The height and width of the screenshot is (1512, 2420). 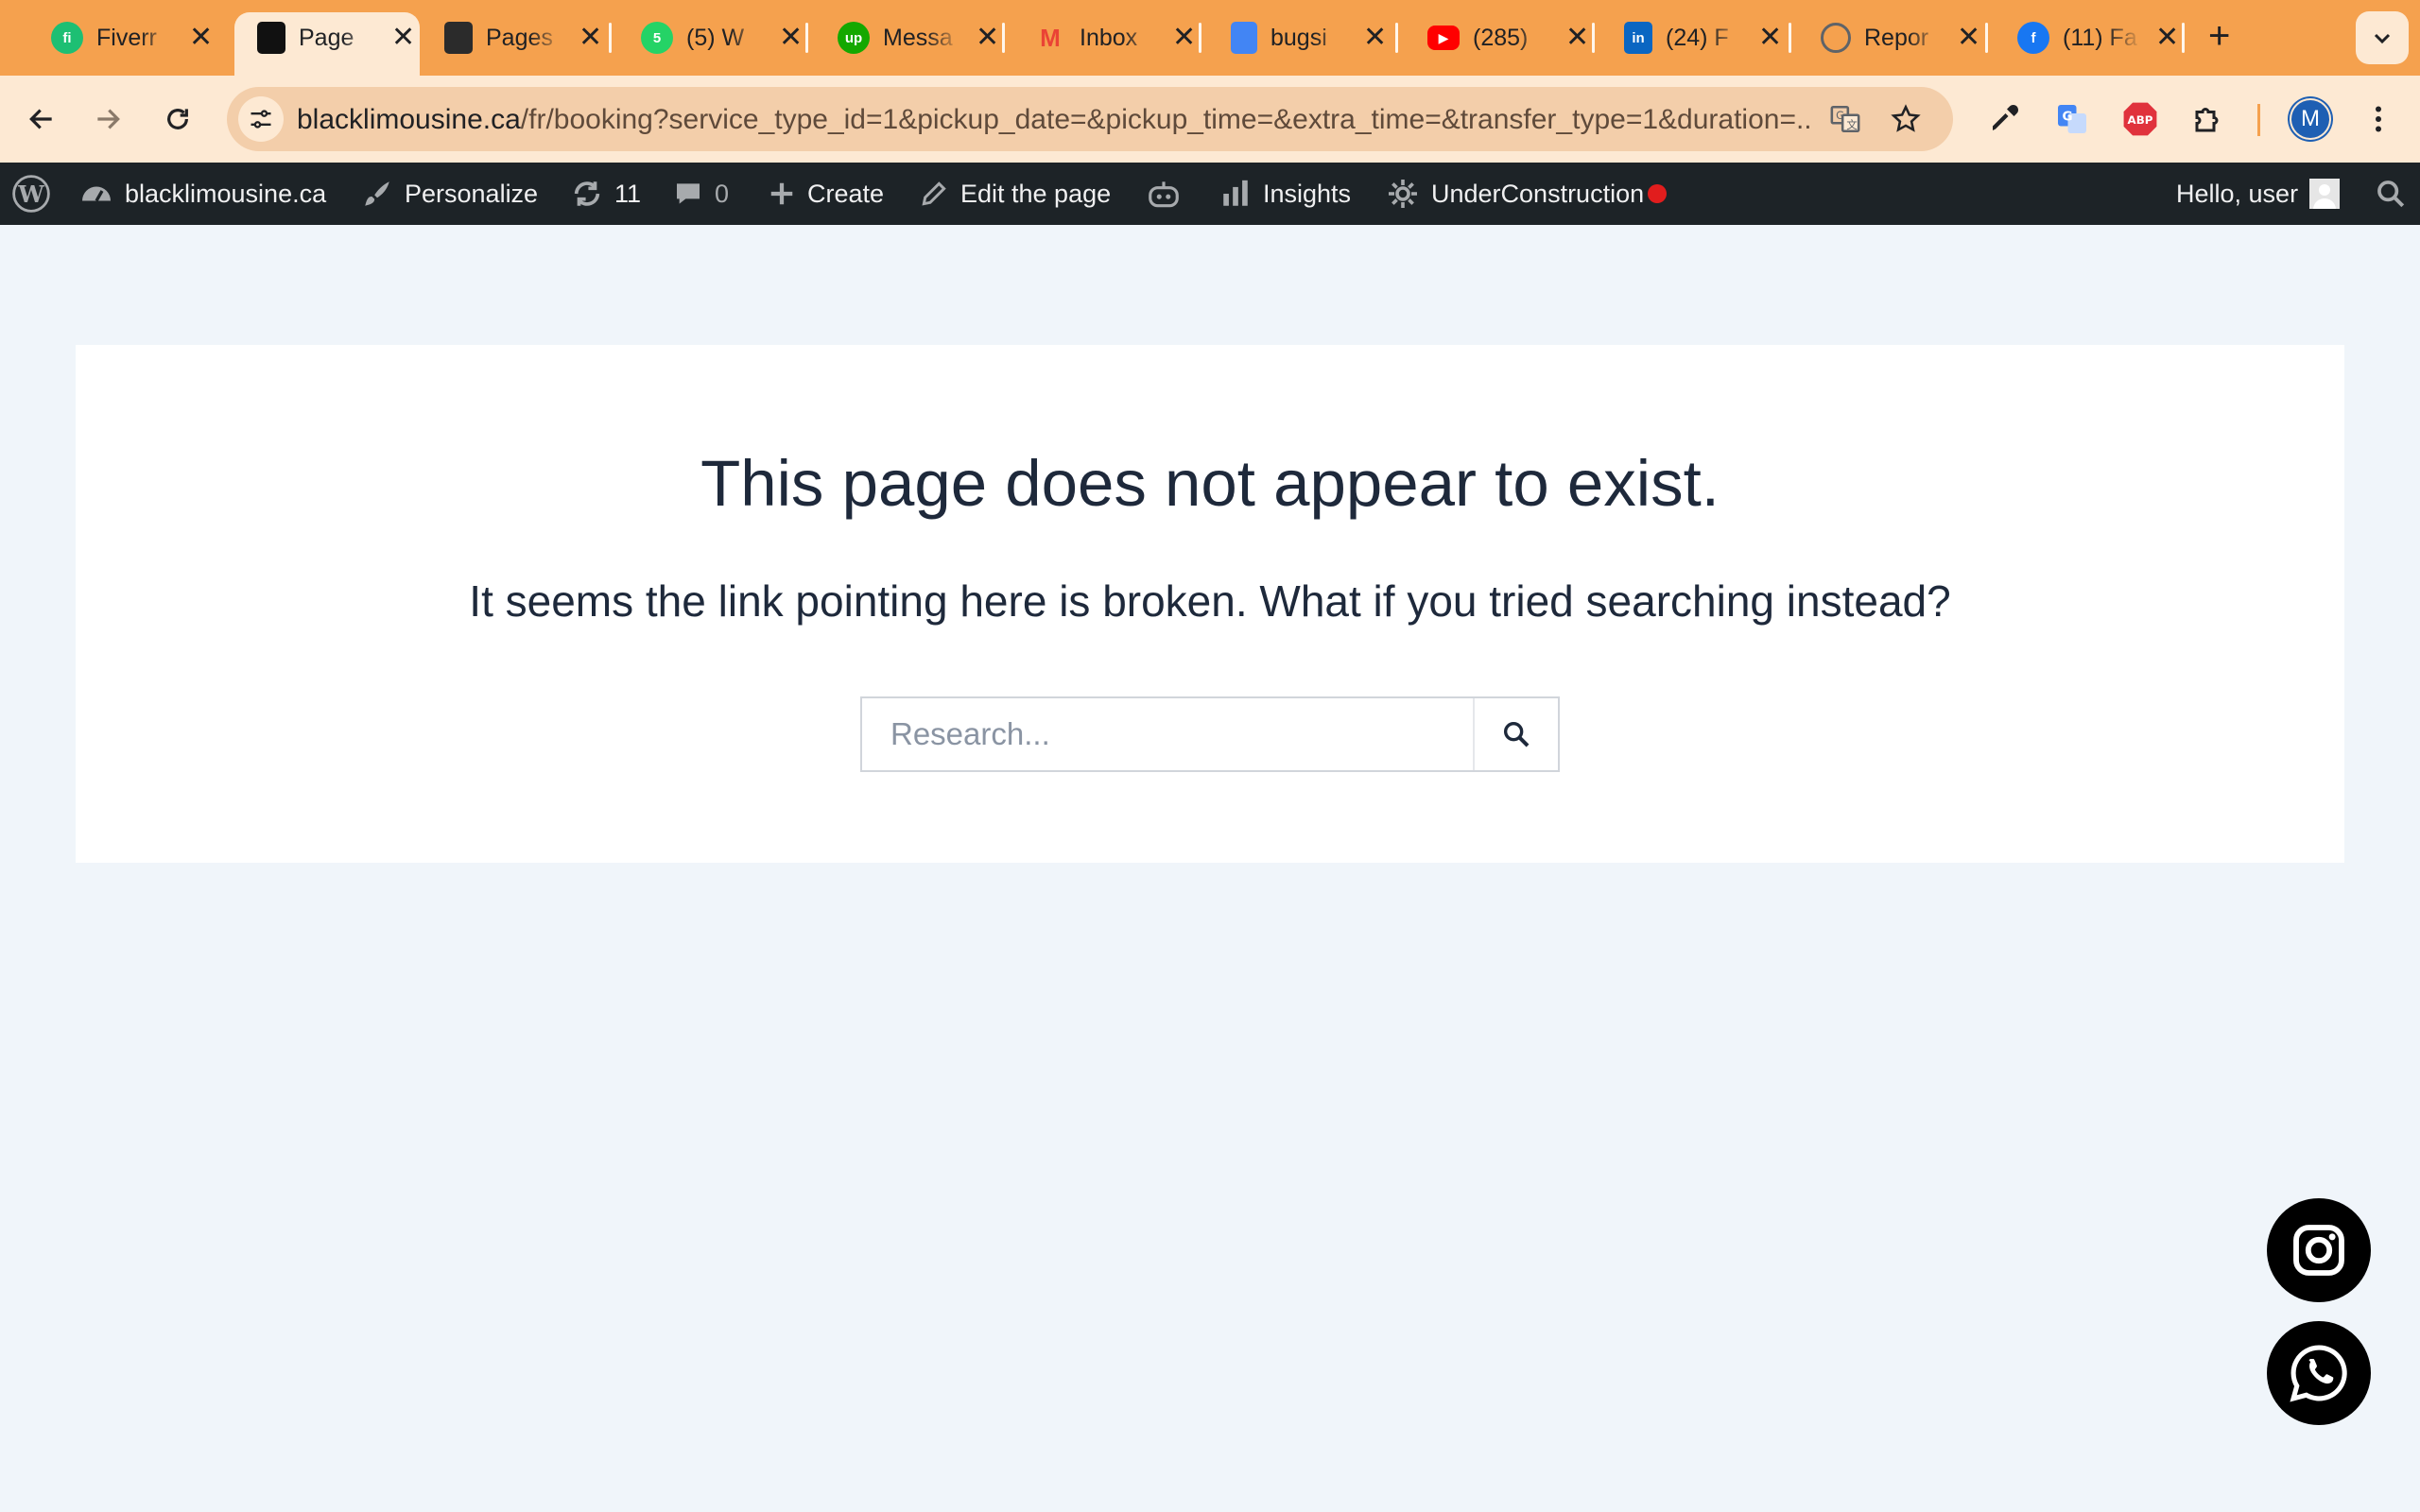 I want to click on report-icon, so click(x=1836, y=38).